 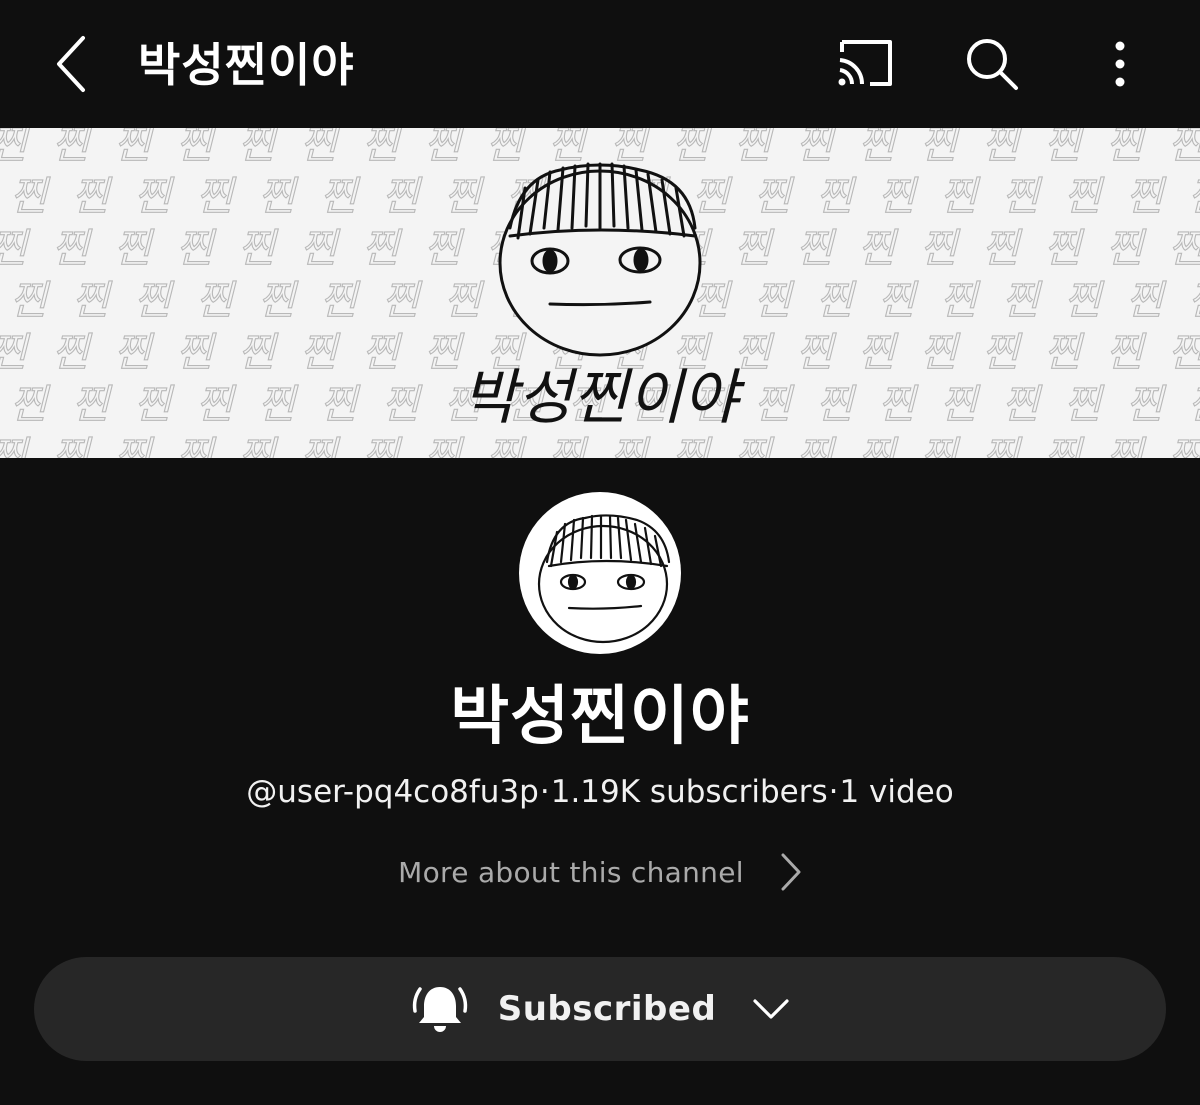 I want to click on more-vertical-icon, so click(x=1120, y=64).